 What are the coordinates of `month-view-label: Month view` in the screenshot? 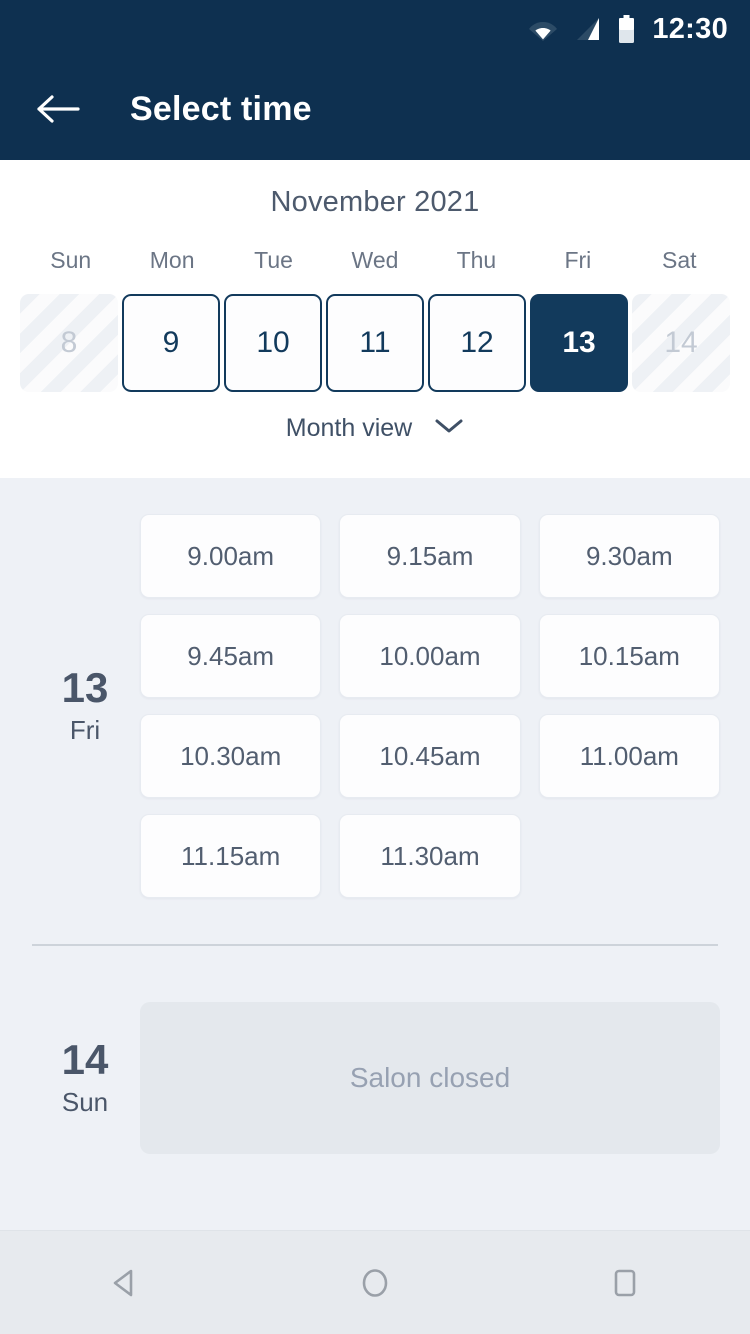 It's located at (349, 428).